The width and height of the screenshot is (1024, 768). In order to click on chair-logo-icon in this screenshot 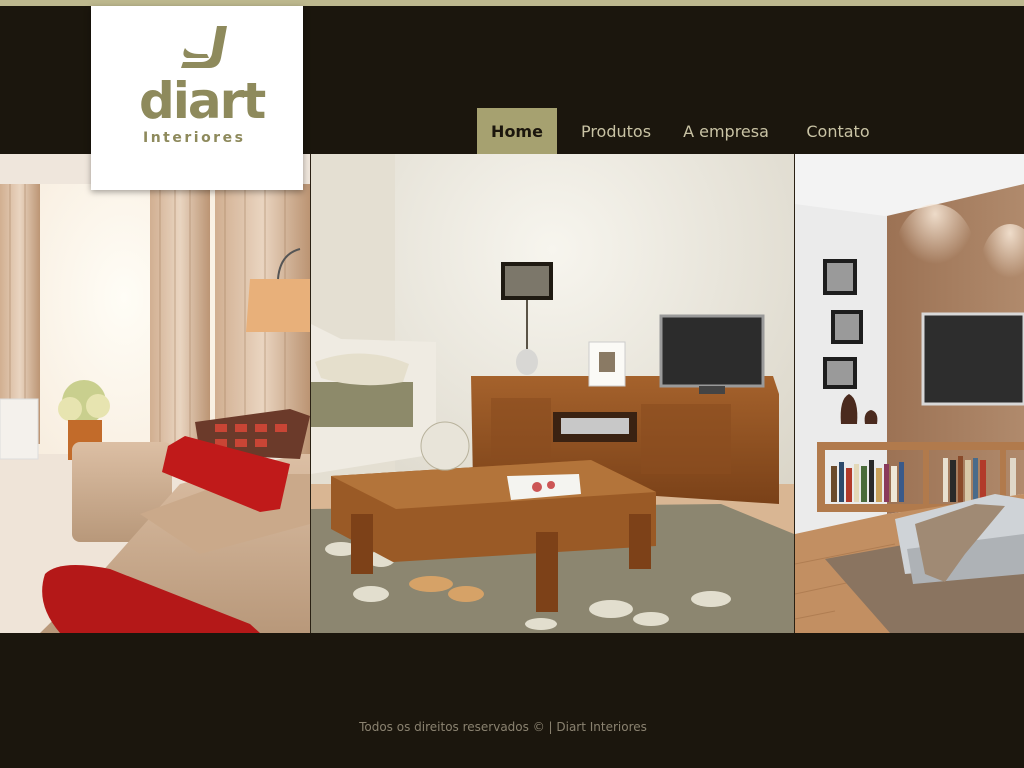, I will do `click(204, 47)`.